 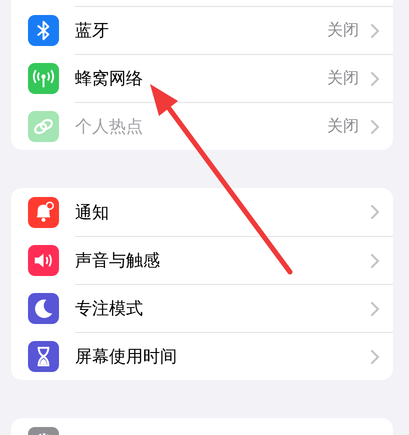 I want to click on setting-label: 蓝牙, so click(x=201, y=30).